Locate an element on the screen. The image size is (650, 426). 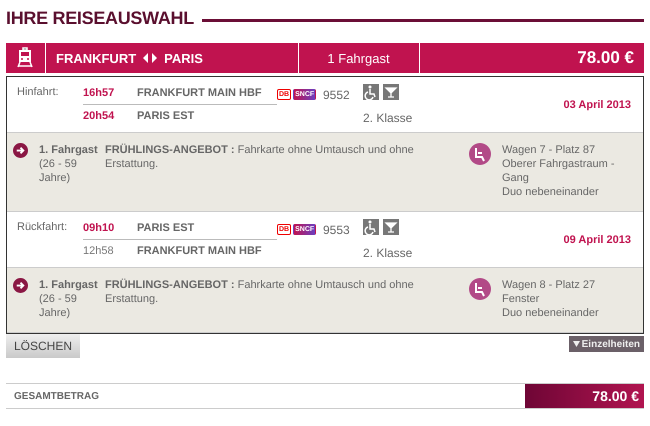
destination-city: PARIS is located at coordinates (183, 58).